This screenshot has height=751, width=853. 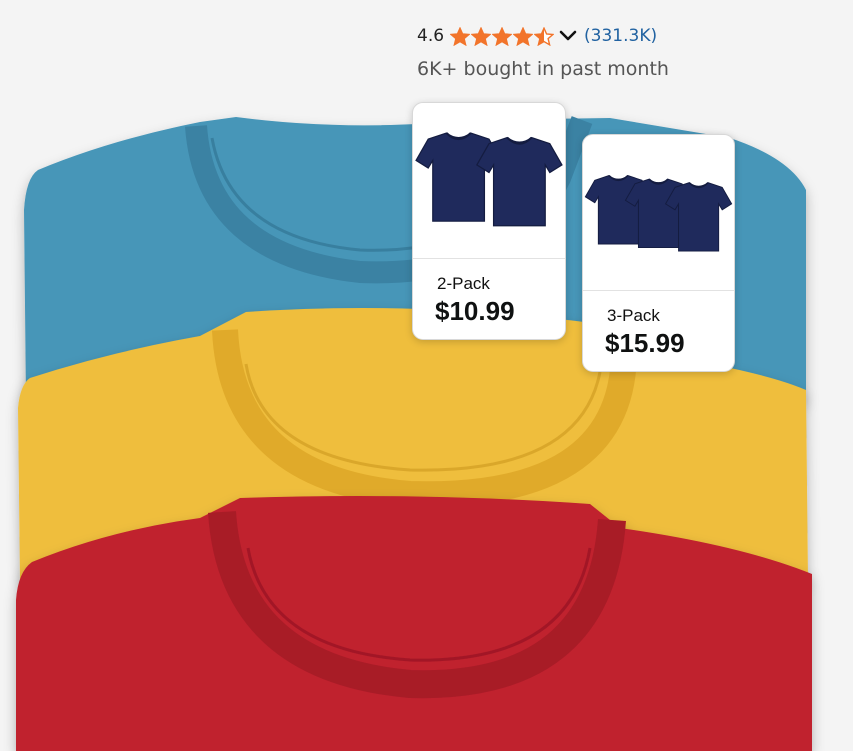 What do you see at coordinates (543, 69) in the screenshot?
I see `bought-in-past-month: 6K+ bought in past month` at bounding box center [543, 69].